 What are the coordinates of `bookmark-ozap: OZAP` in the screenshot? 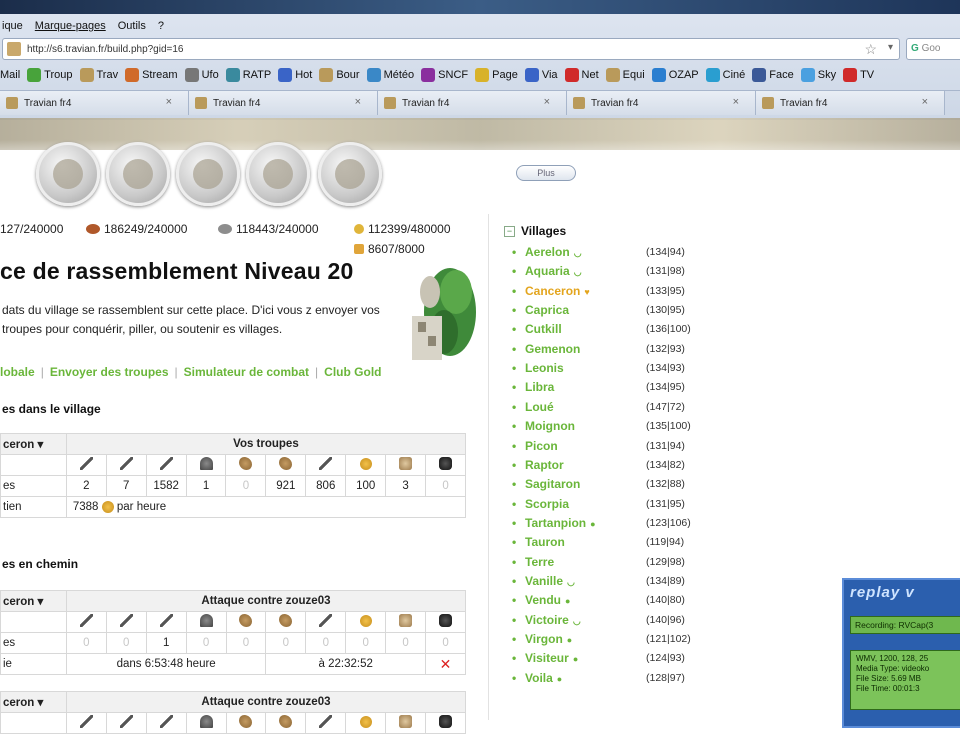 It's located at (675, 75).